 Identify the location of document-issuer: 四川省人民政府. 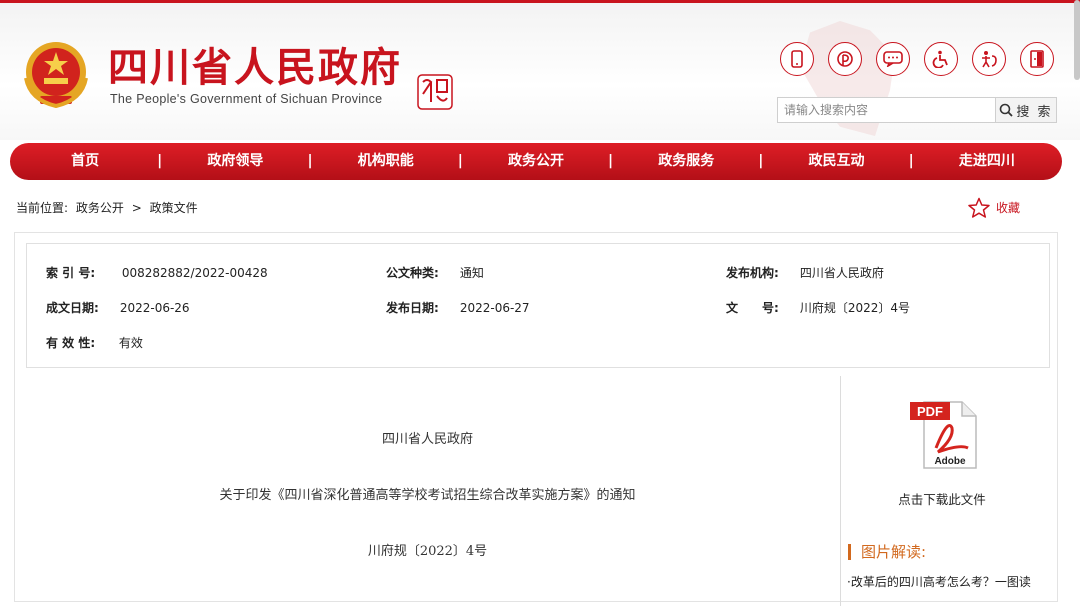
(427, 439).